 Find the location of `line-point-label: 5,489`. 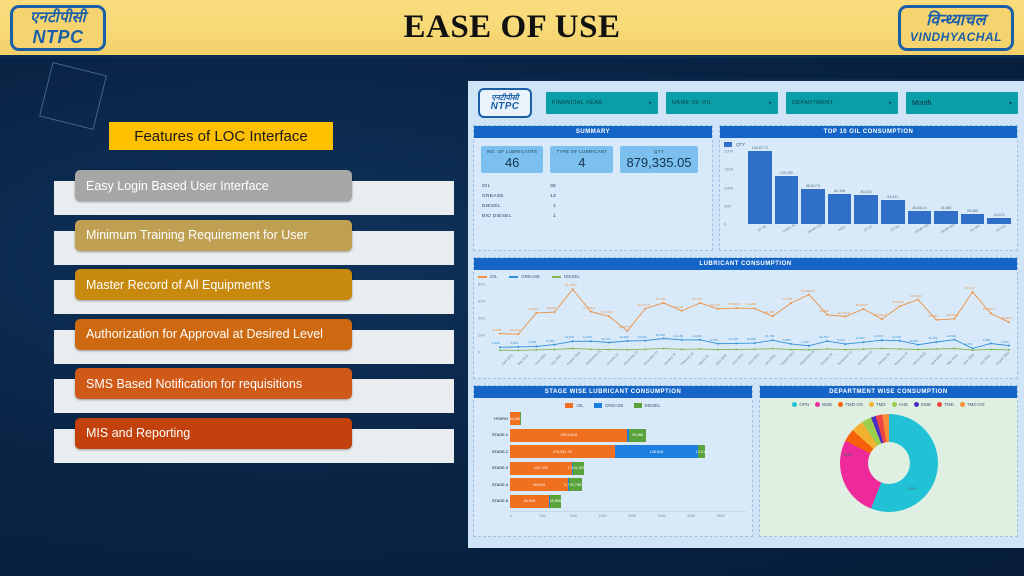

line-point-label: 5,489 is located at coordinates (496, 343).